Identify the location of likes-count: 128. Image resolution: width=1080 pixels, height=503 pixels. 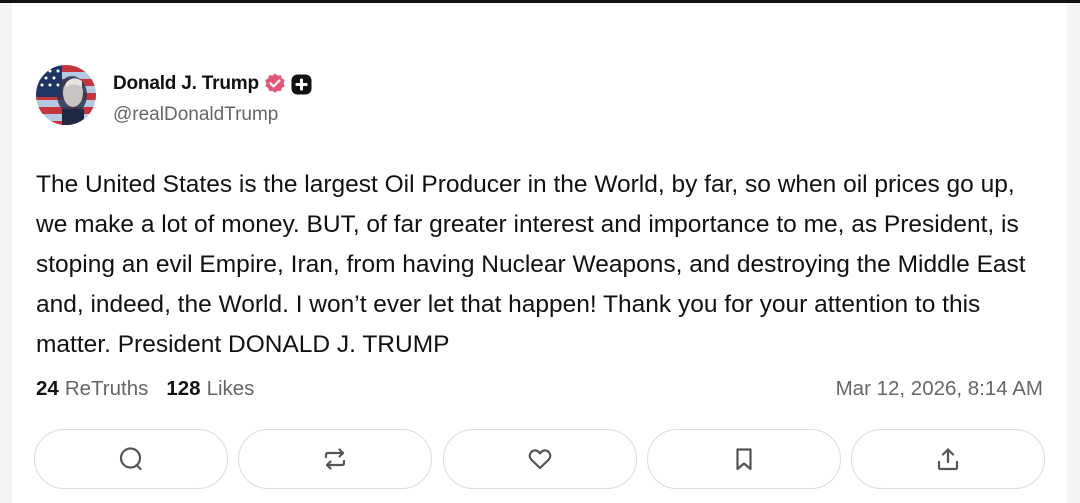
(183, 388).